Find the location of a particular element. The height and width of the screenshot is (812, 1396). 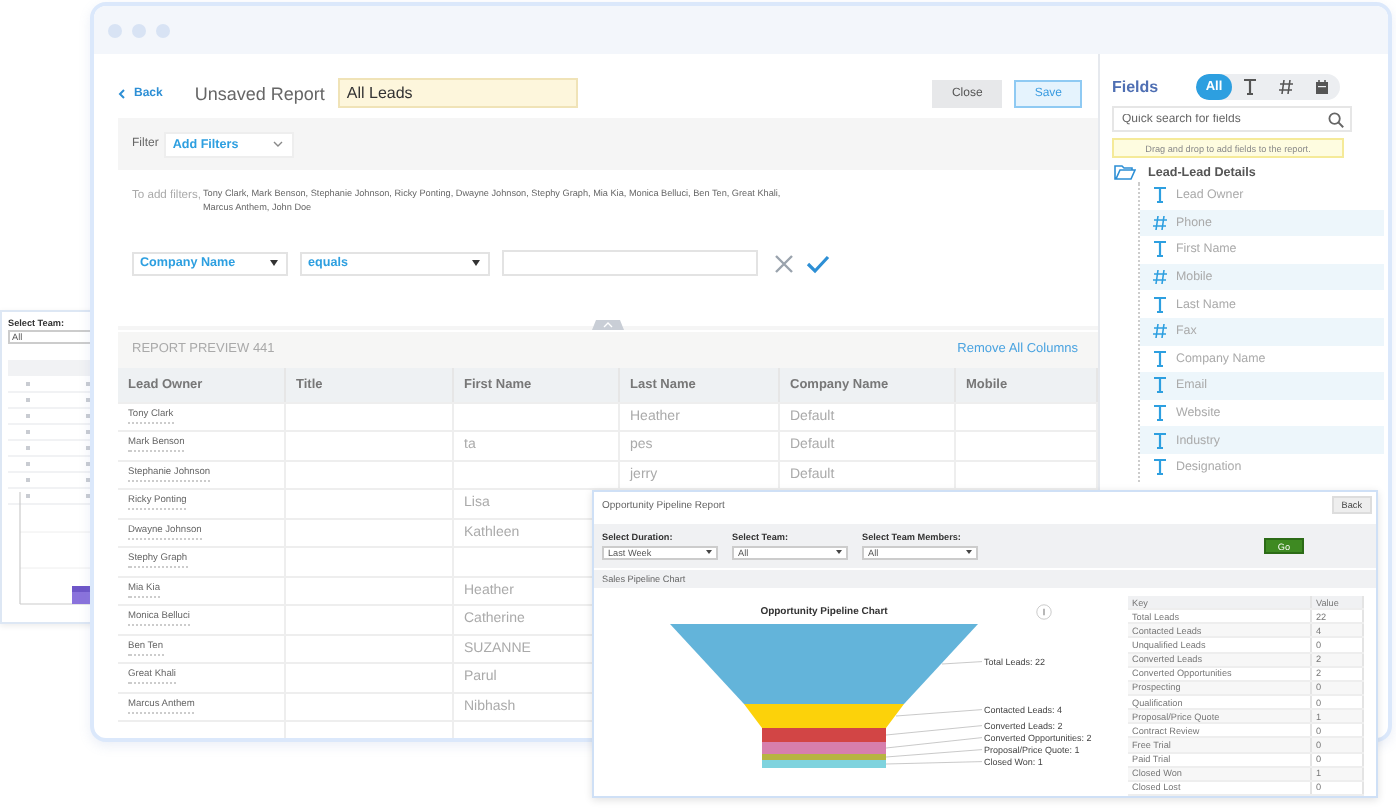

checkmark-icon is located at coordinates (818, 263).